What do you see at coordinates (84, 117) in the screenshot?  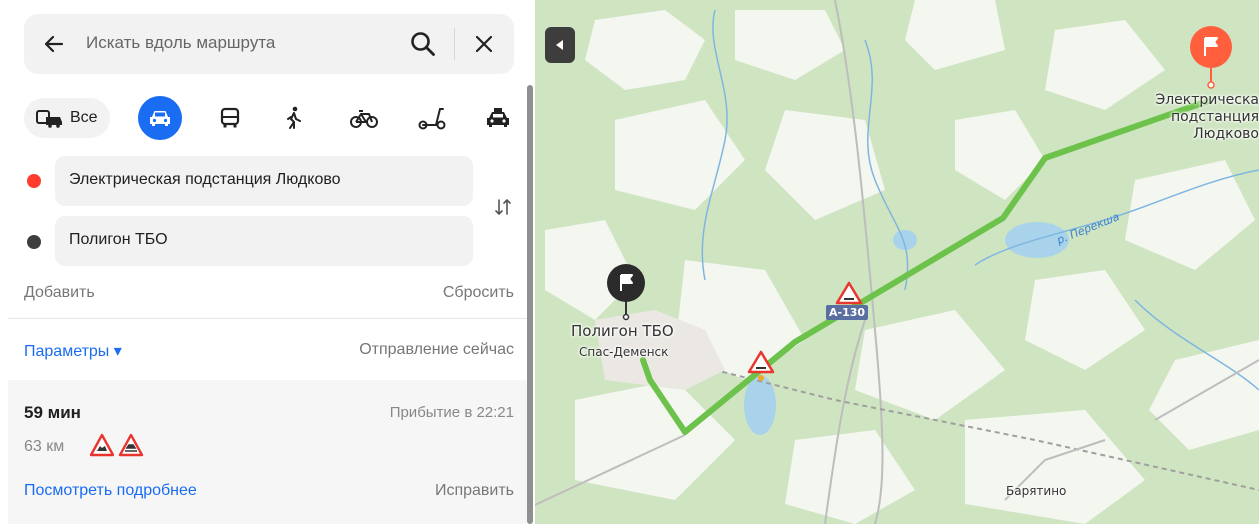 I see `mode-all-label: Все` at bounding box center [84, 117].